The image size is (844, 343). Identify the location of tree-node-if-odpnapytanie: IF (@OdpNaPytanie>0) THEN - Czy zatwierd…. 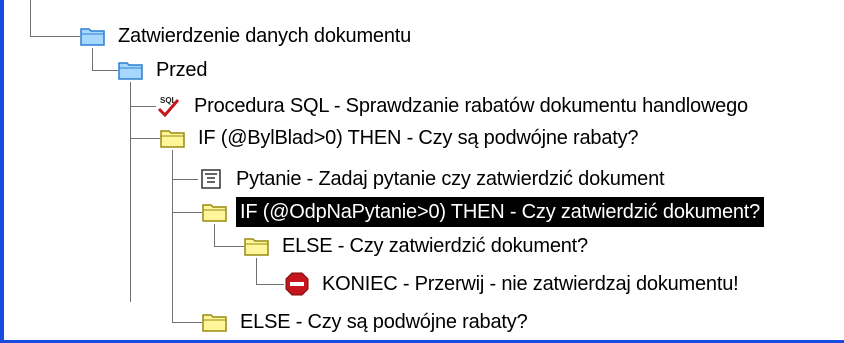
(483, 212).